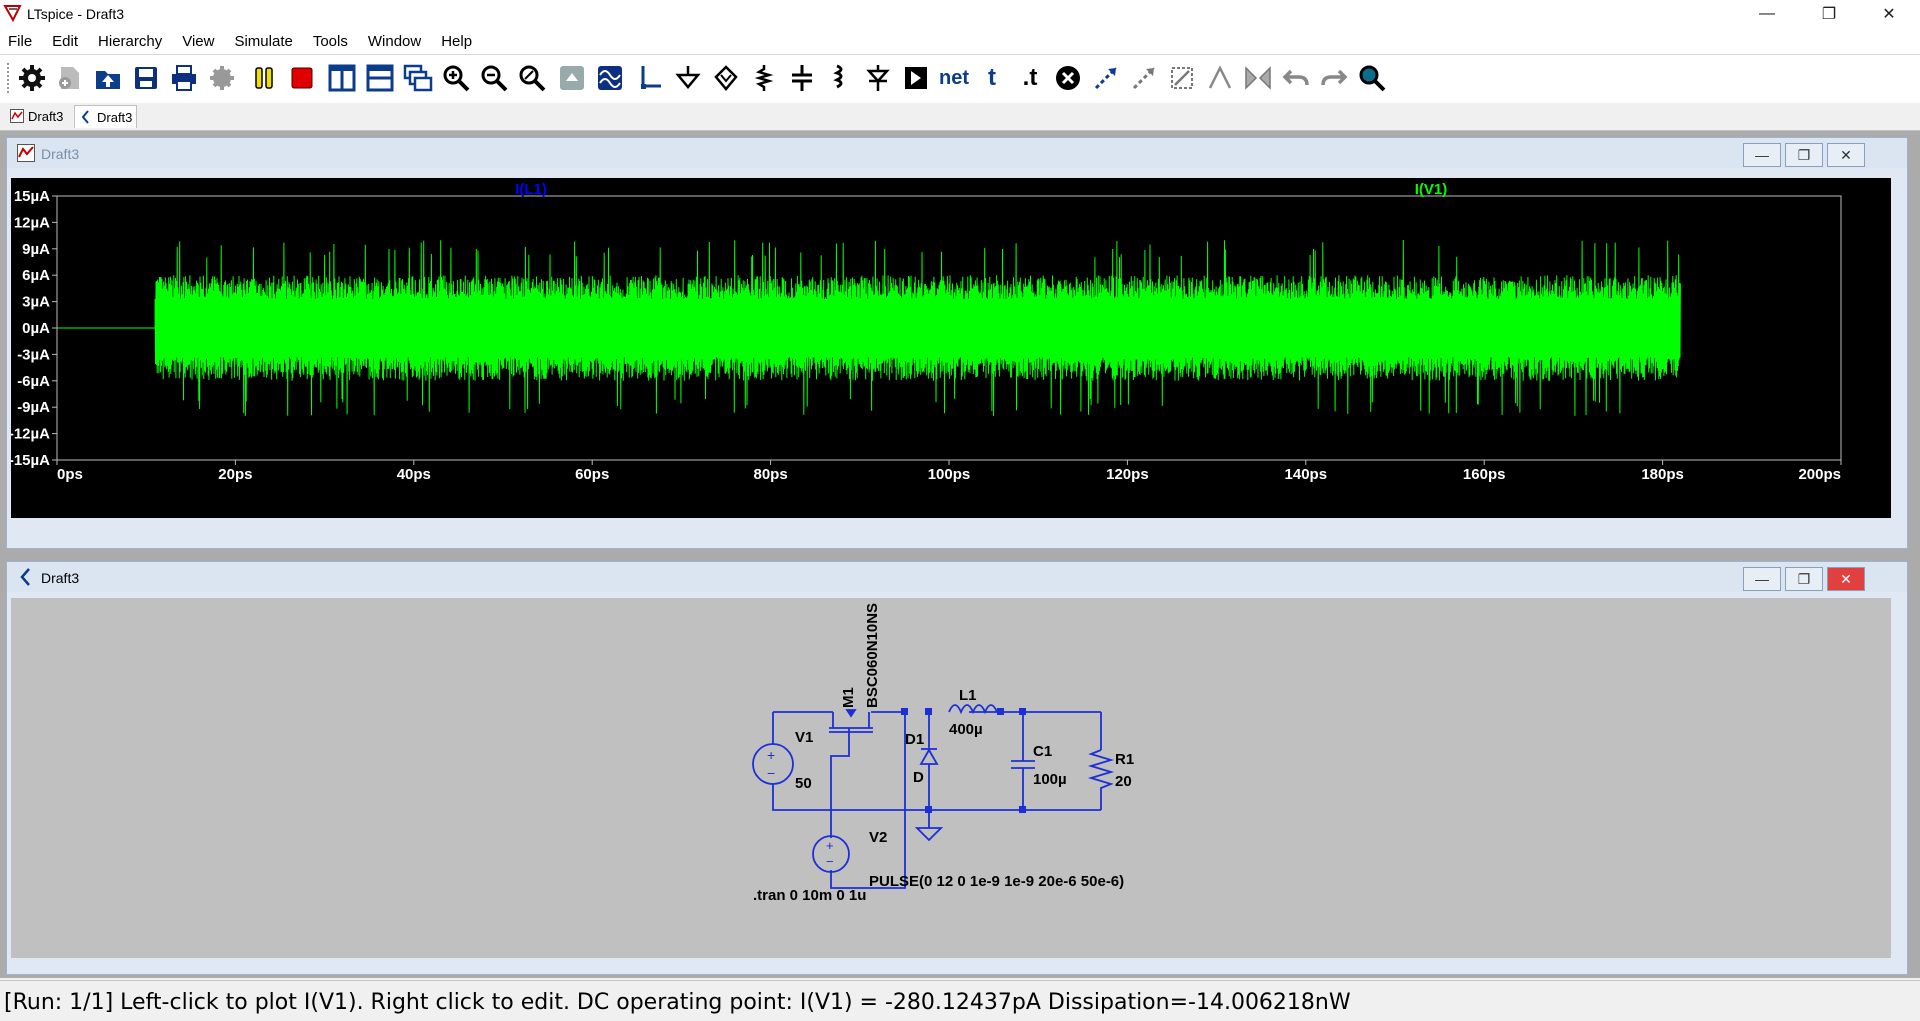 The width and height of the screenshot is (1920, 1021). Describe the element at coordinates (70, 78) in the screenshot. I see `new-schematic-icon` at that location.